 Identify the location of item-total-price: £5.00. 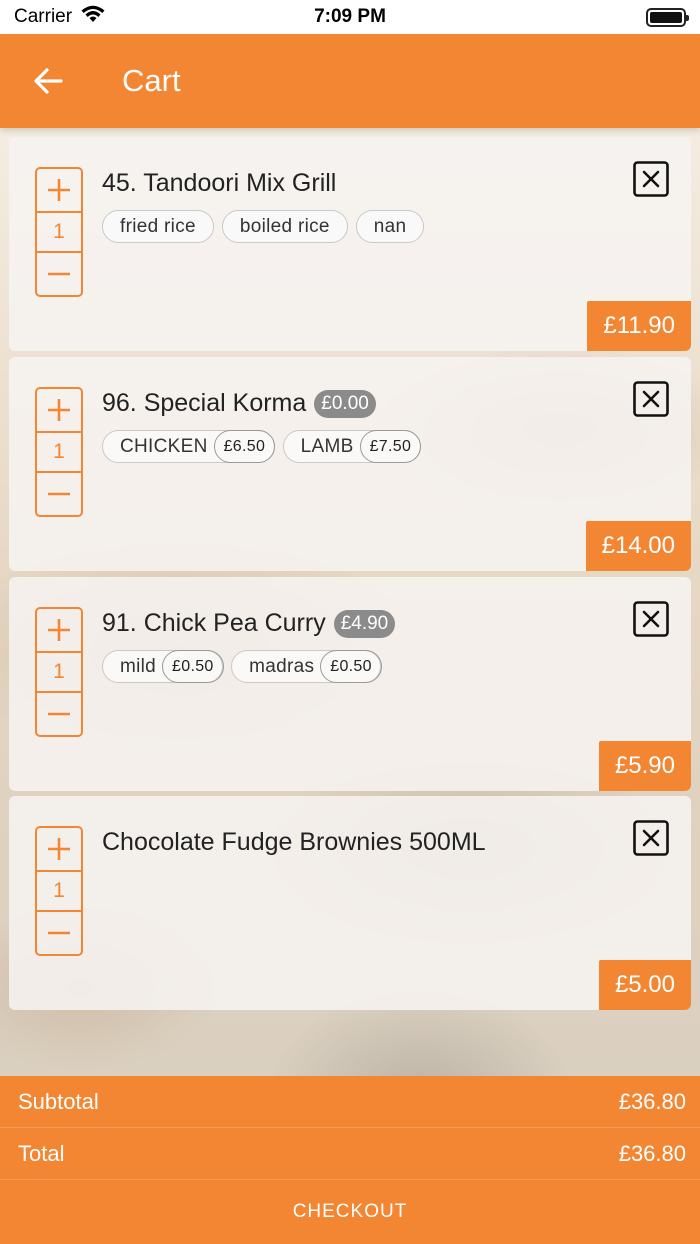
(644, 985).